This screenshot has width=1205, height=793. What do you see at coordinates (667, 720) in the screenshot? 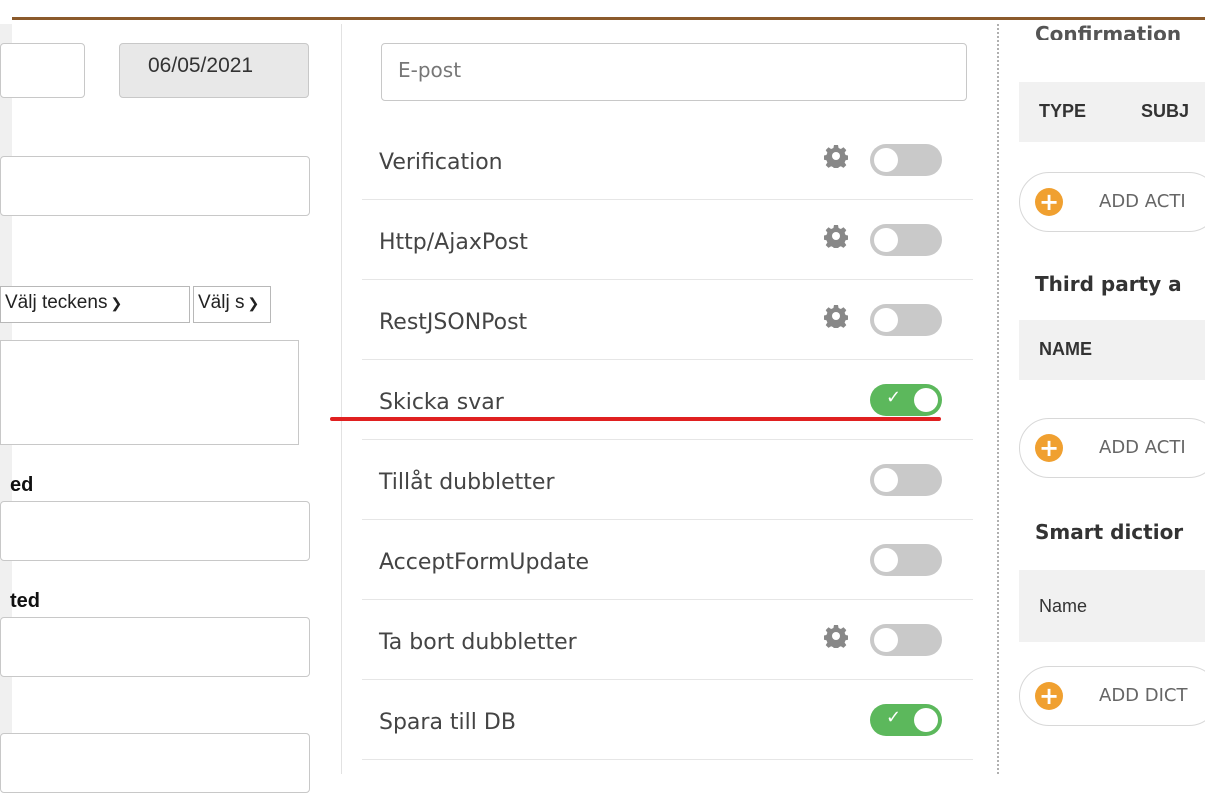
I see `setting-row-spara-till-db: Spara till DB ✓` at bounding box center [667, 720].